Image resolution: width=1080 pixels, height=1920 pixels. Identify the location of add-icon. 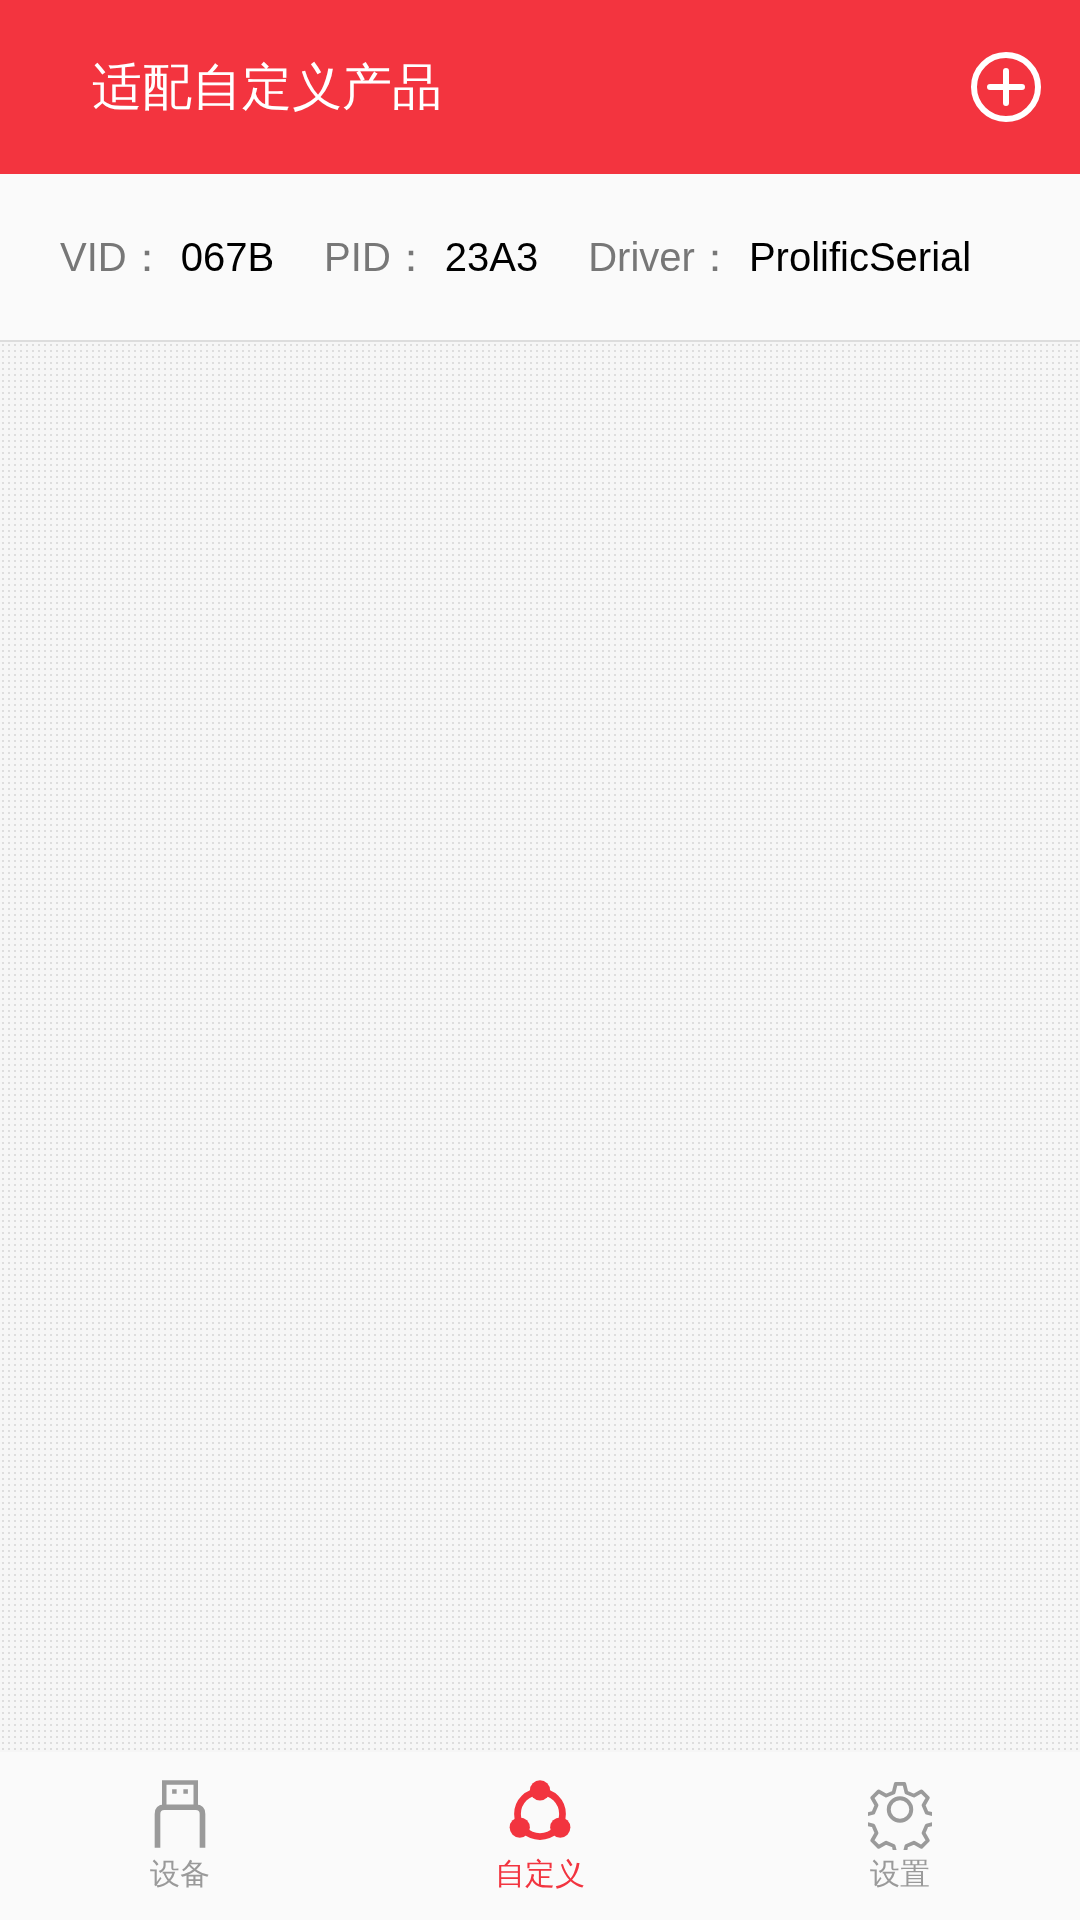
(1006, 87).